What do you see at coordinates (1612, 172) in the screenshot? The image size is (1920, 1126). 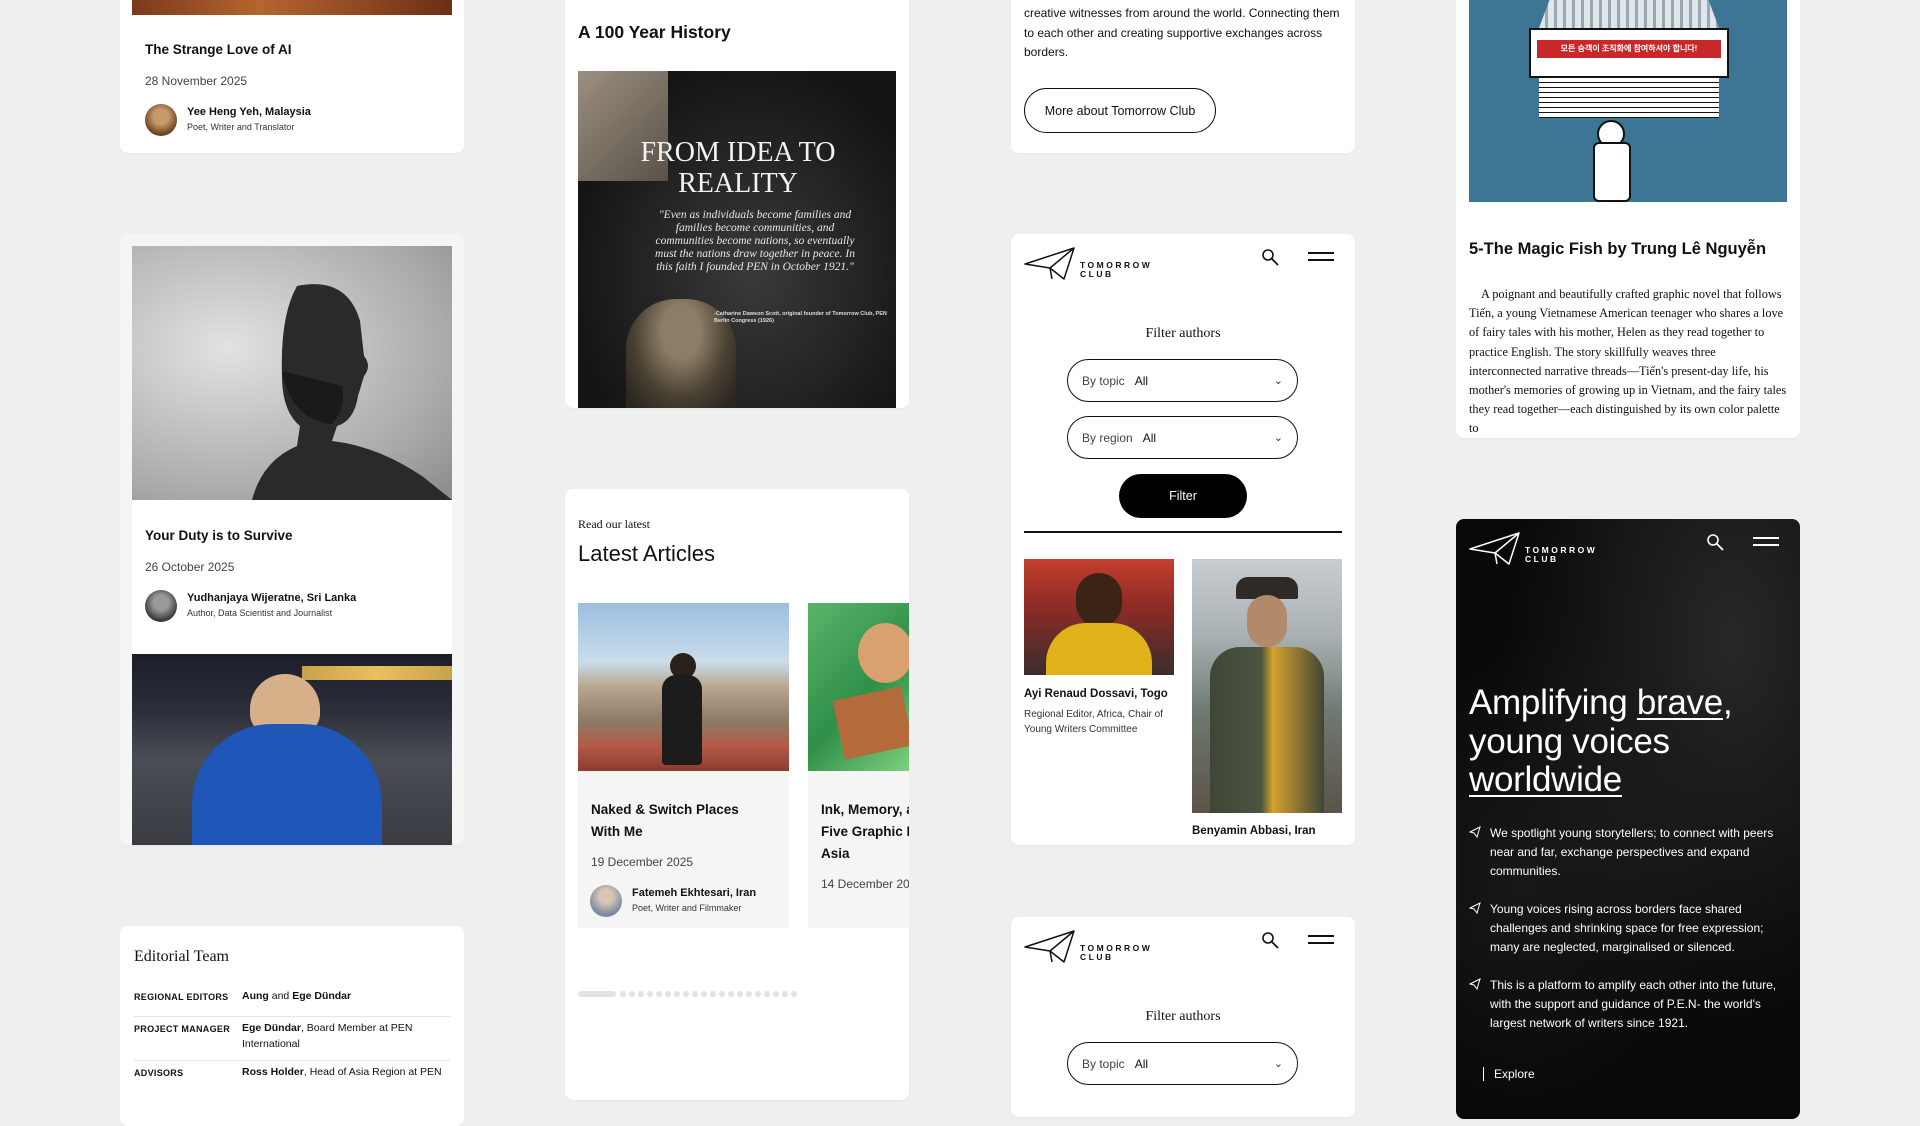 I see `comic-figure-body` at bounding box center [1612, 172].